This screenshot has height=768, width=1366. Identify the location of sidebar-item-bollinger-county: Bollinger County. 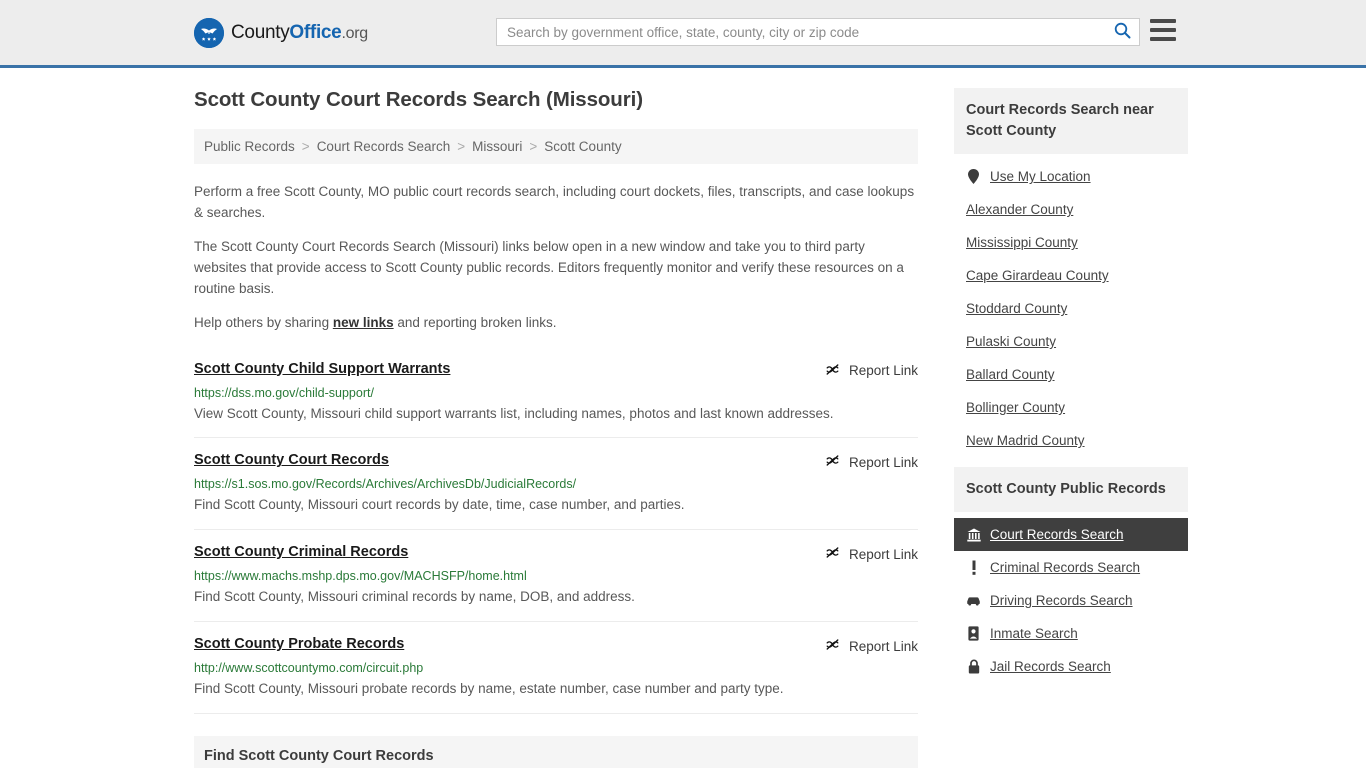
(1071, 407).